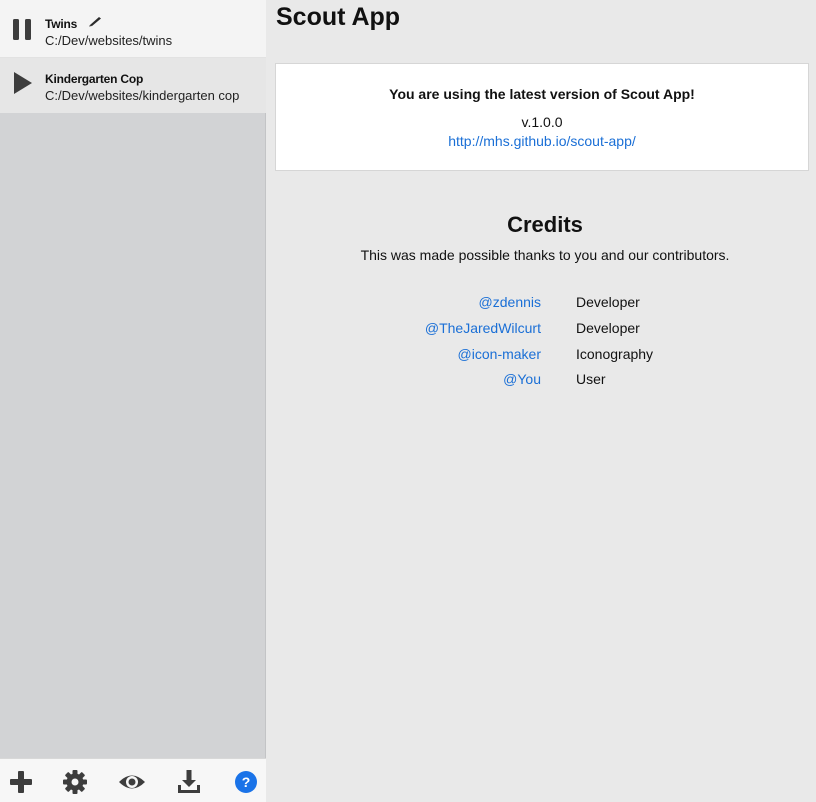 This screenshot has height=802, width=816. I want to click on gear-icon, so click(75, 782).